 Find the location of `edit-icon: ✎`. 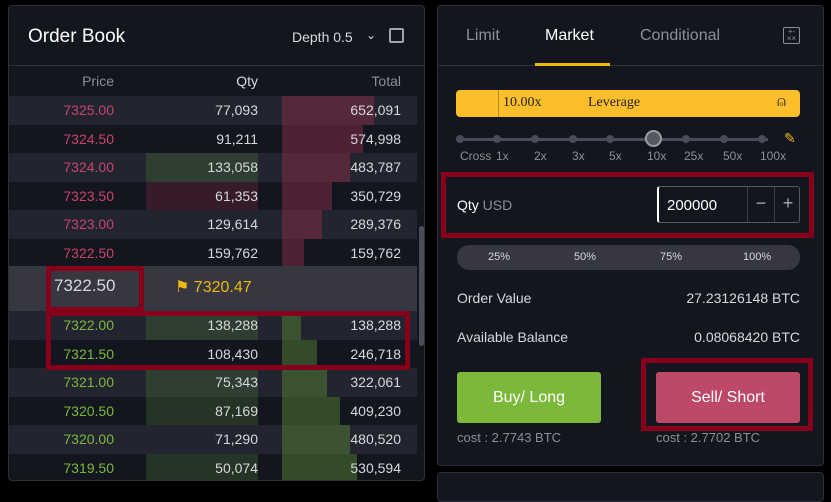

edit-icon: ✎ is located at coordinates (790, 138).